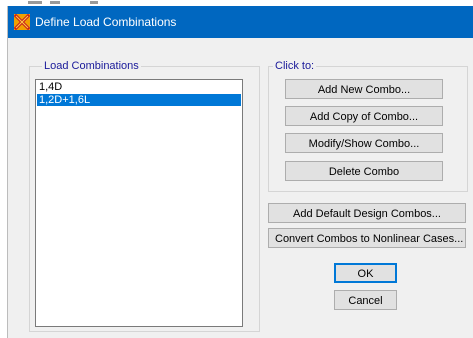 This screenshot has width=473, height=338. Describe the element at coordinates (91, 66) in the screenshot. I see `load-combinations-label: Load Combinations` at that location.